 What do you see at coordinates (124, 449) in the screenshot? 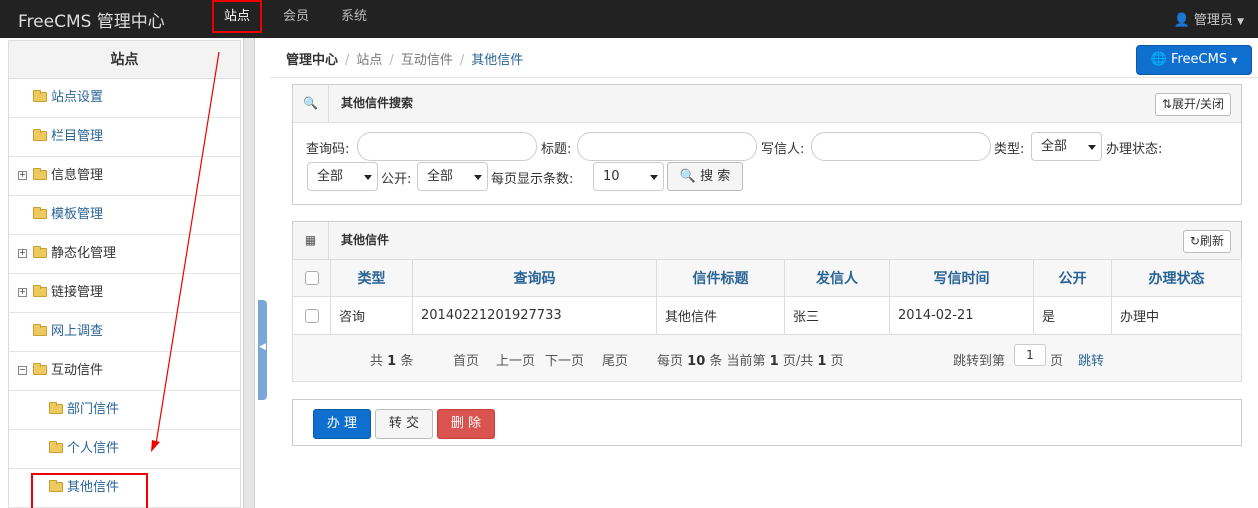
I see `sidebar-item-personal-letters: 个人信件` at bounding box center [124, 449].